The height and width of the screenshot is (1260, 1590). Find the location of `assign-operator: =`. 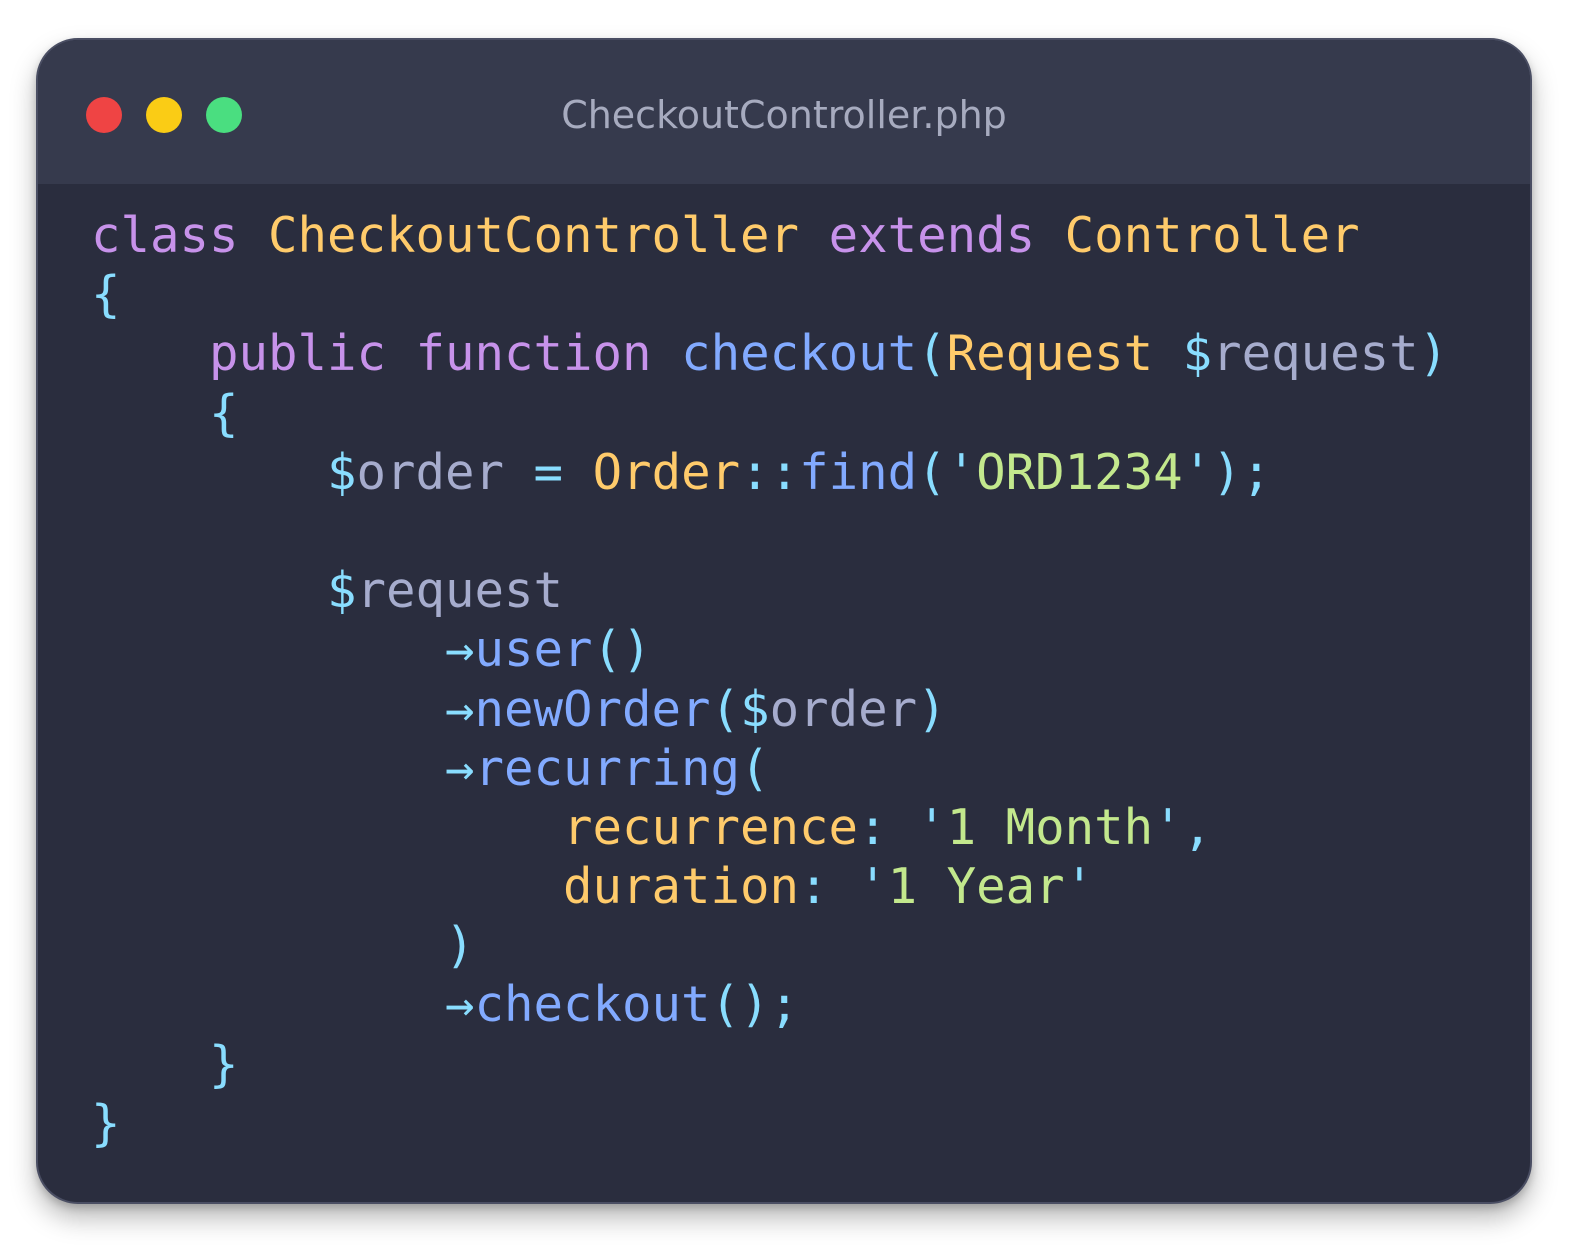

assign-operator: = is located at coordinates (548, 472).